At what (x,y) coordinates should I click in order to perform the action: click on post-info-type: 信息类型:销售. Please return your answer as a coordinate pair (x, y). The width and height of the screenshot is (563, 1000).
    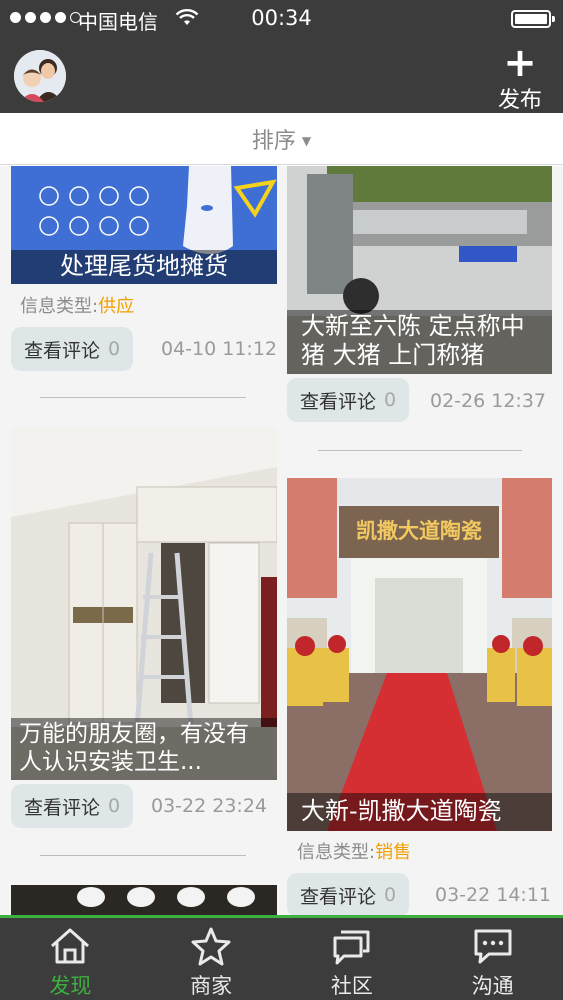
    Looking at the image, I should click on (354, 851).